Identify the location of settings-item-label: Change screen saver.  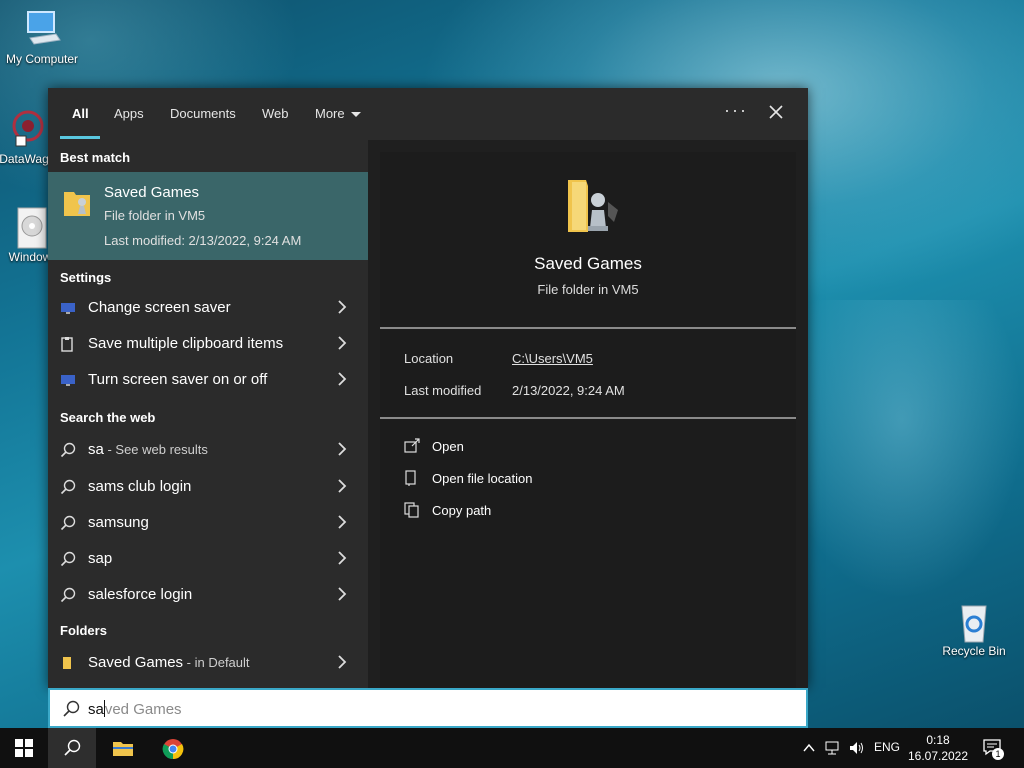
(159, 307).